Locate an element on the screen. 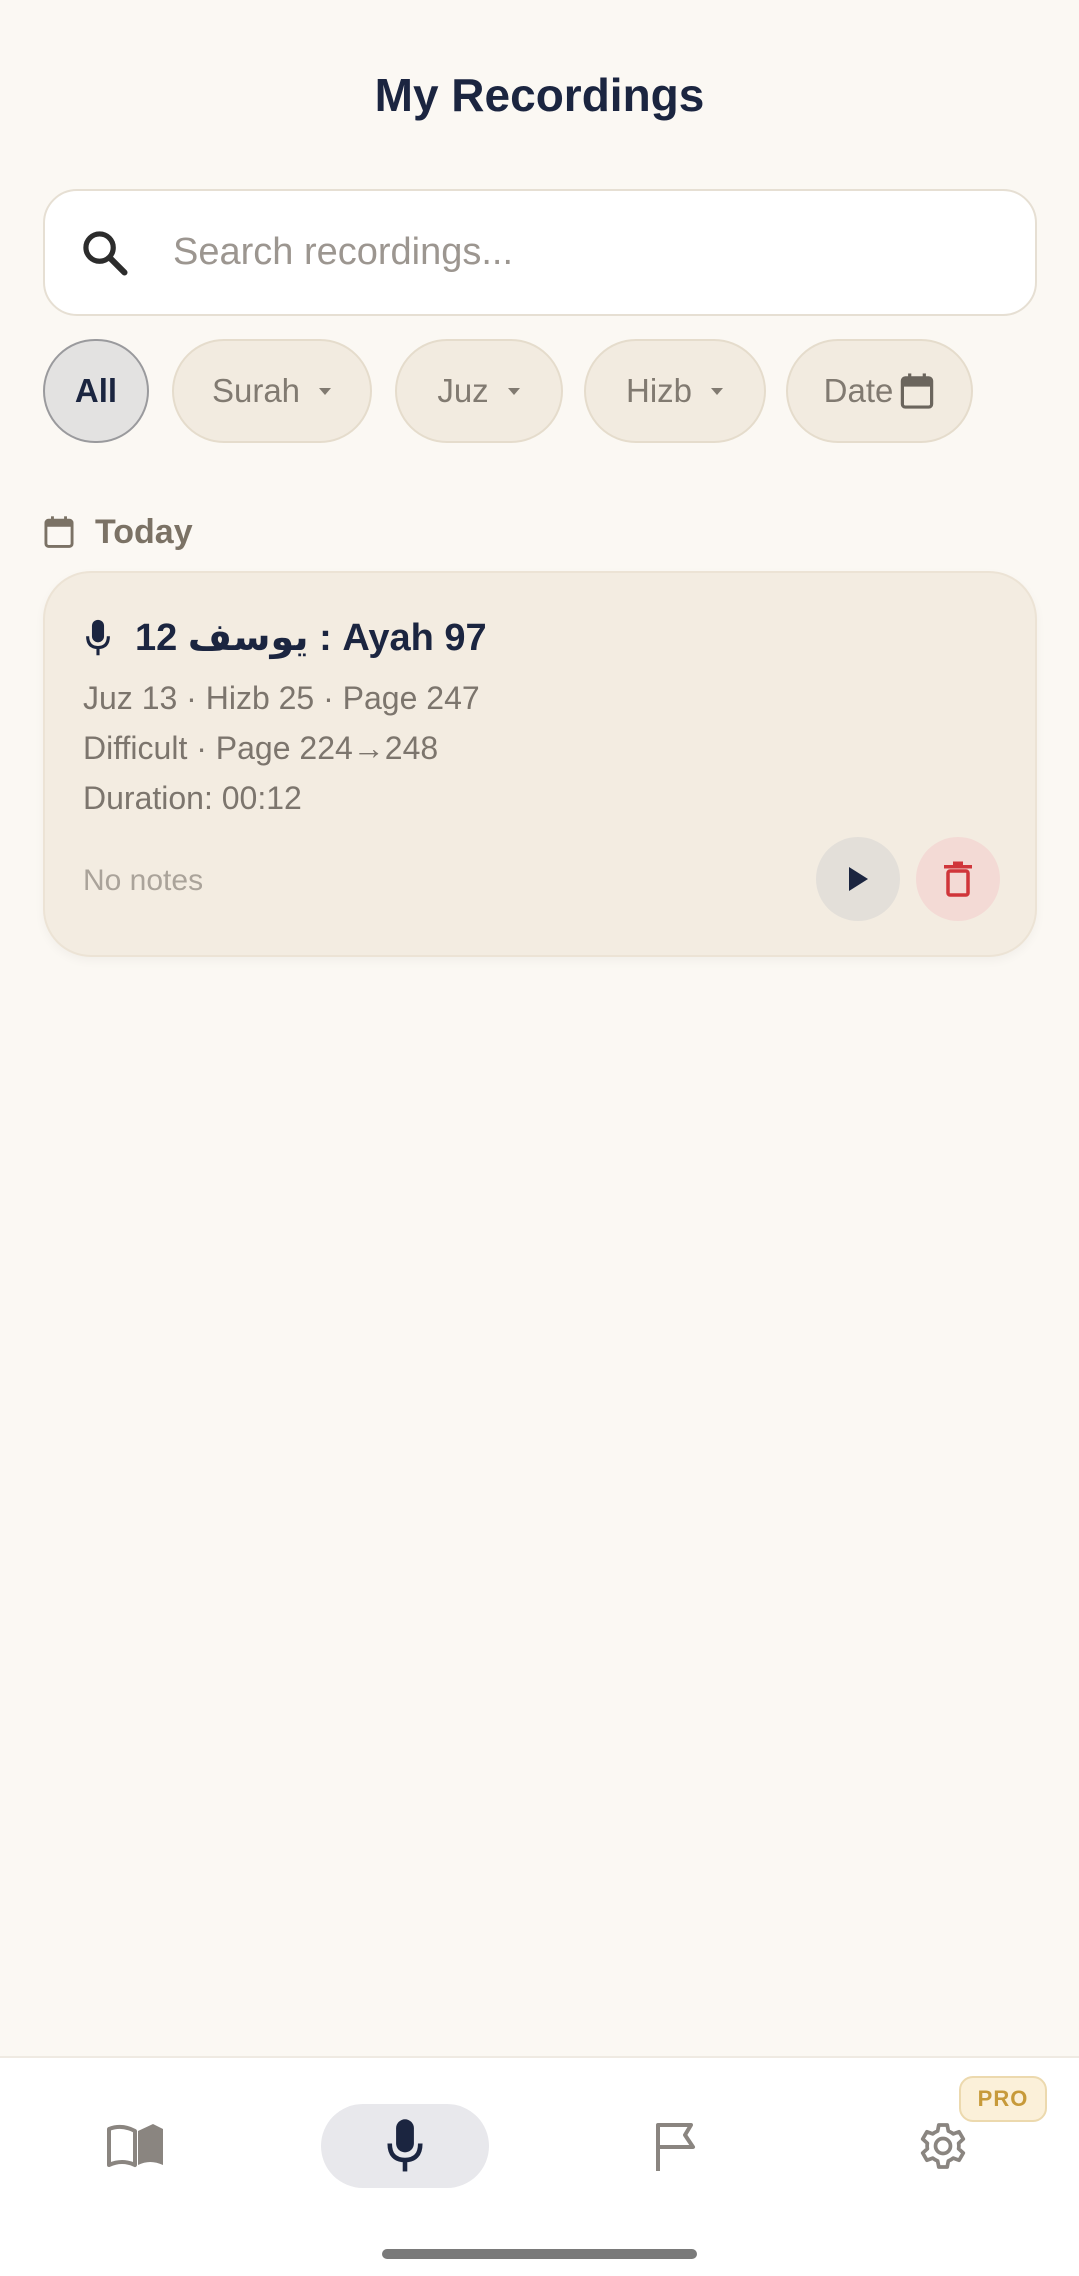  play-icon is located at coordinates (858, 879).